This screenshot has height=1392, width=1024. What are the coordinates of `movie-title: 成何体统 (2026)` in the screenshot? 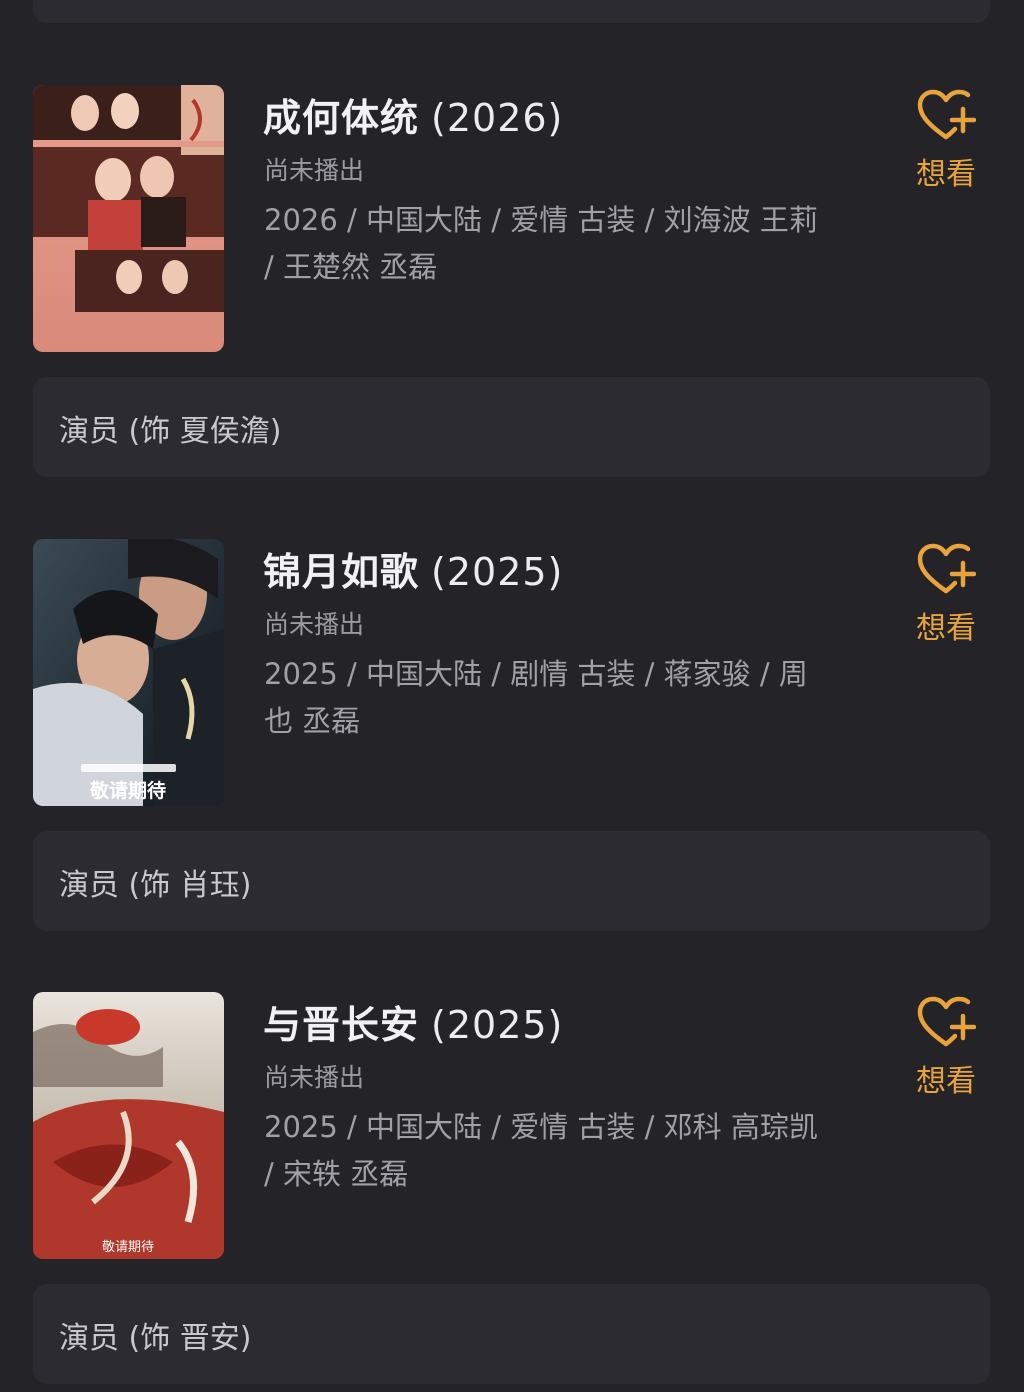 It's located at (413, 114).